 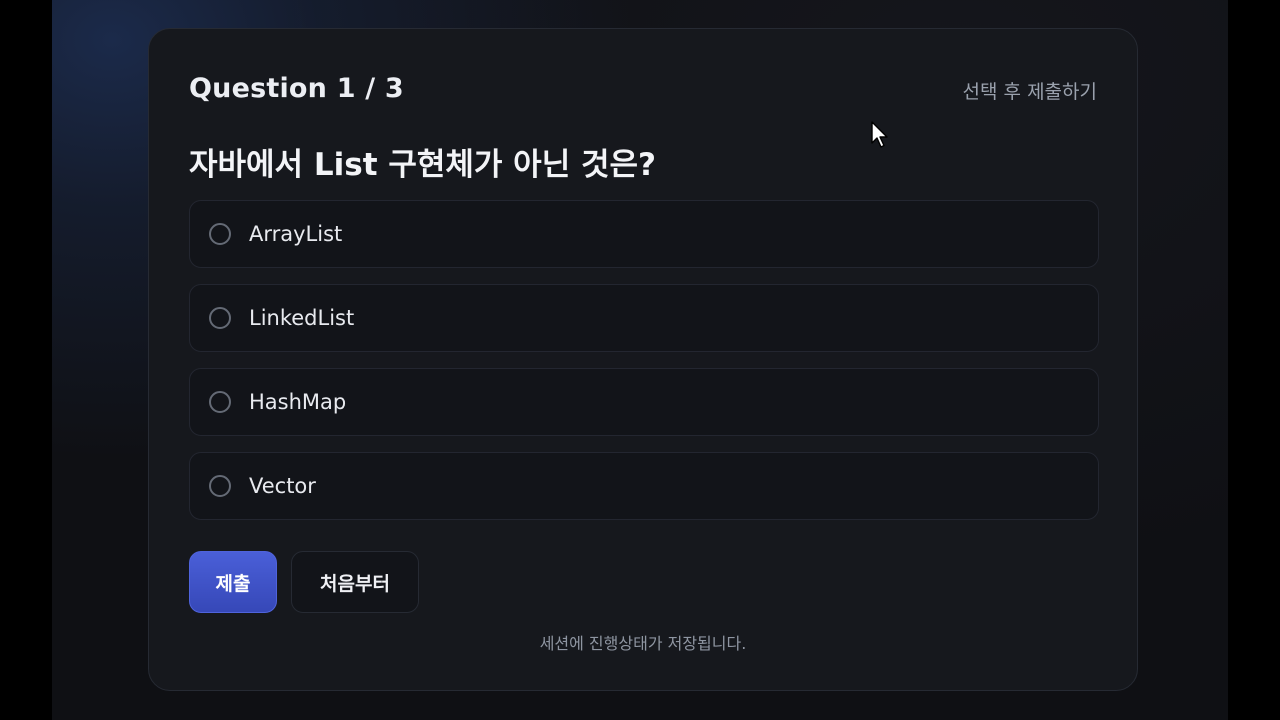 What do you see at coordinates (233, 582) in the screenshot?
I see `submit-button: 제출` at bounding box center [233, 582].